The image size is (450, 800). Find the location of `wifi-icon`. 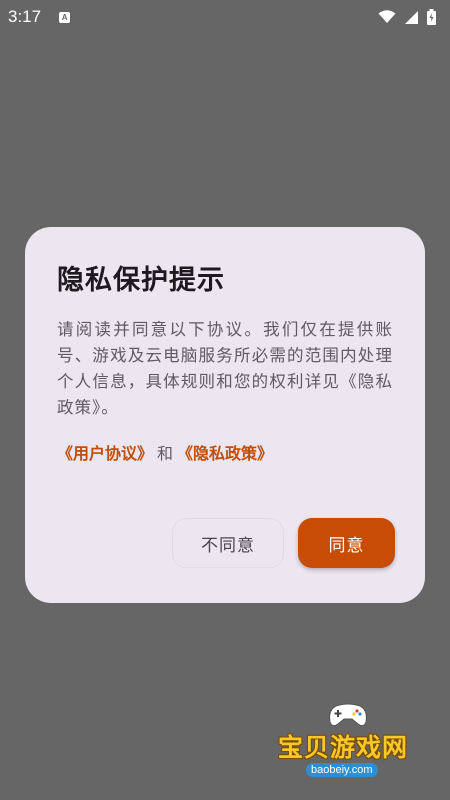

wifi-icon is located at coordinates (387, 17).